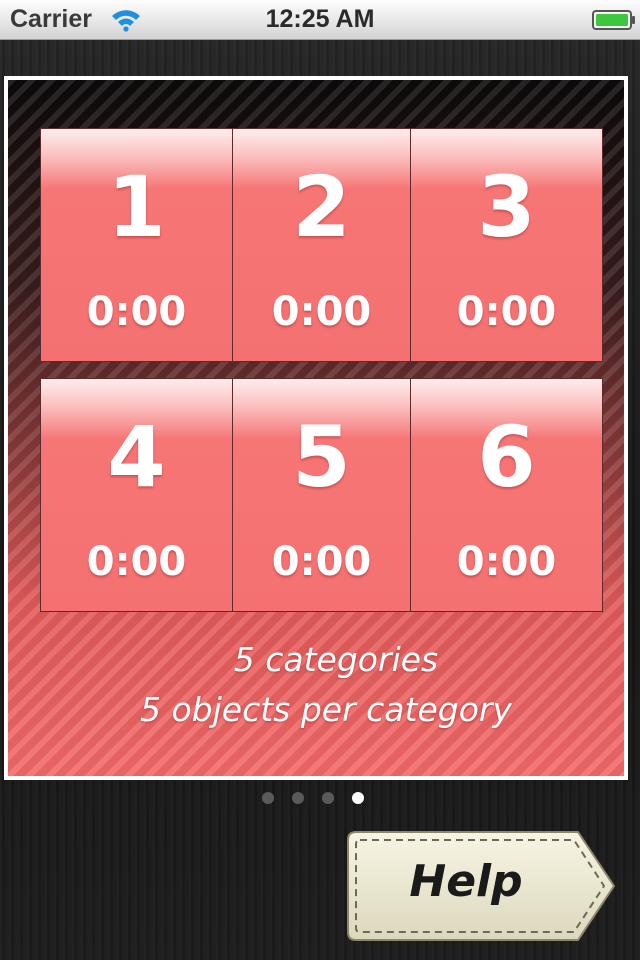 This screenshot has height=960, width=640. What do you see at coordinates (136, 457) in the screenshot?
I see `level-number: 4` at bounding box center [136, 457].